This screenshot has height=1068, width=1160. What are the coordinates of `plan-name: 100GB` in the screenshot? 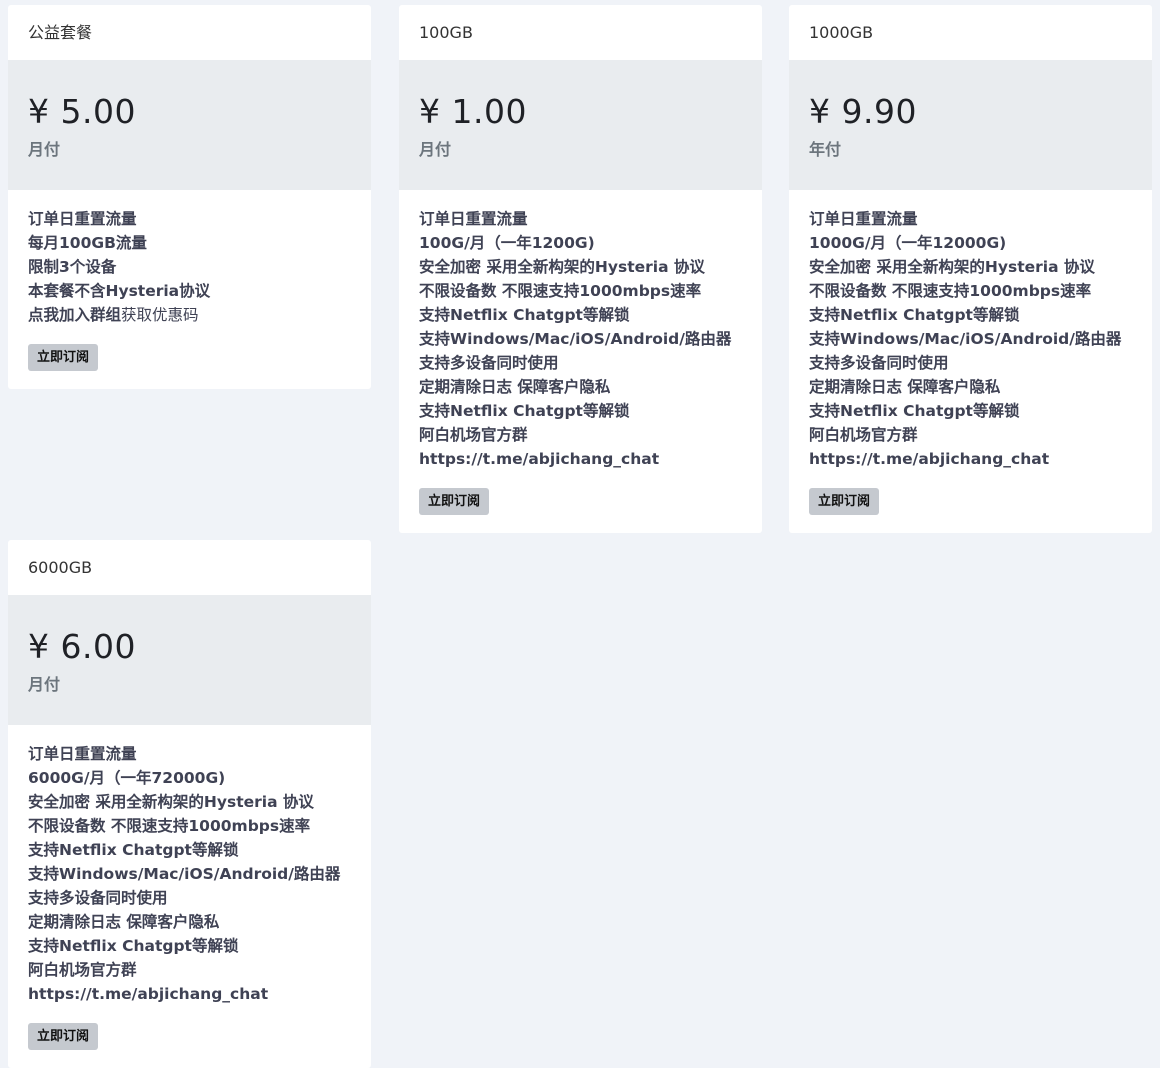 It's located at (446, 32).